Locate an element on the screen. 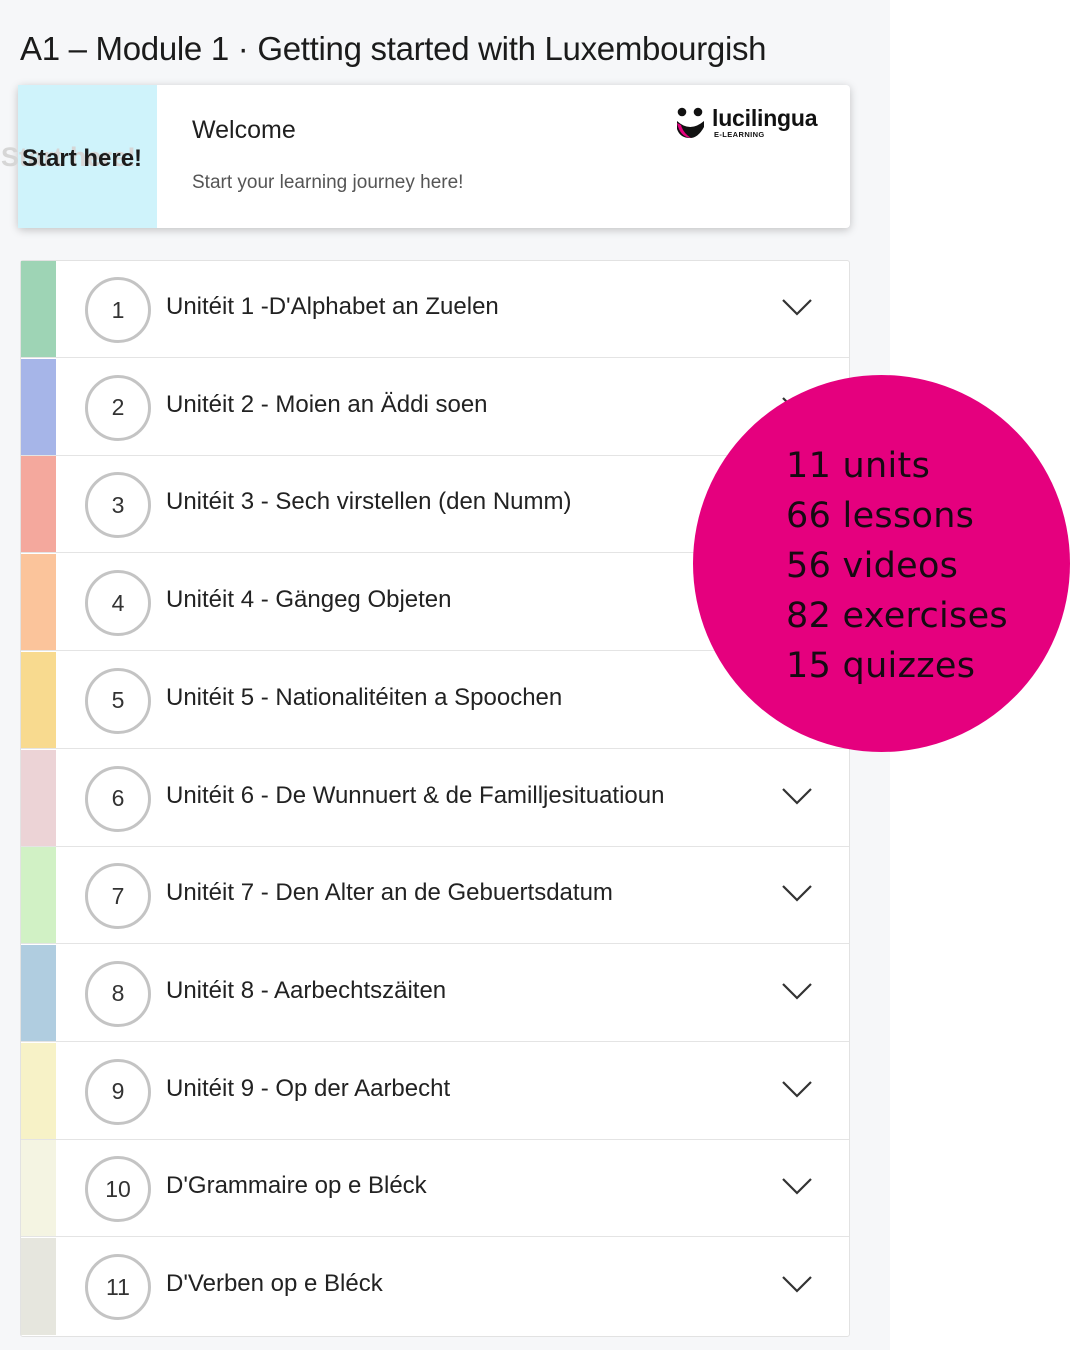 The height and width of the screenshot is (1350, 1080). start-here-label: Start here! is located at coordinates (82, 158).